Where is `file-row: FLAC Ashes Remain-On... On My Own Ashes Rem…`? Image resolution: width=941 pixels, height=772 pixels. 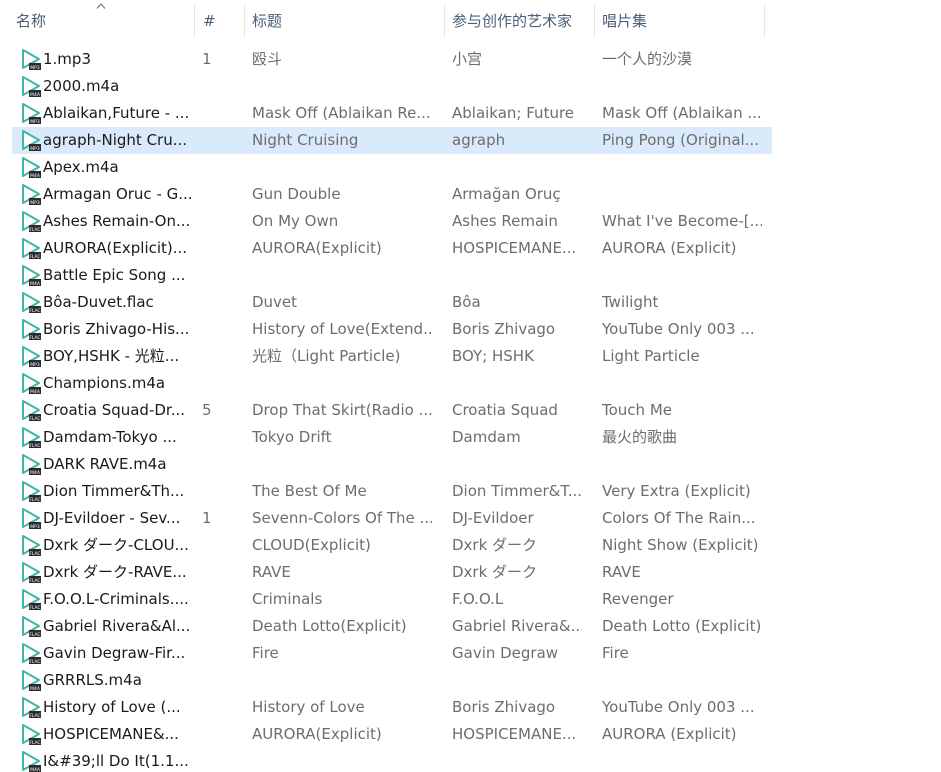
file-row: FLAC Ashes Remain-On... On My Own Ashes Rem… is located at coordinates (392, 221).